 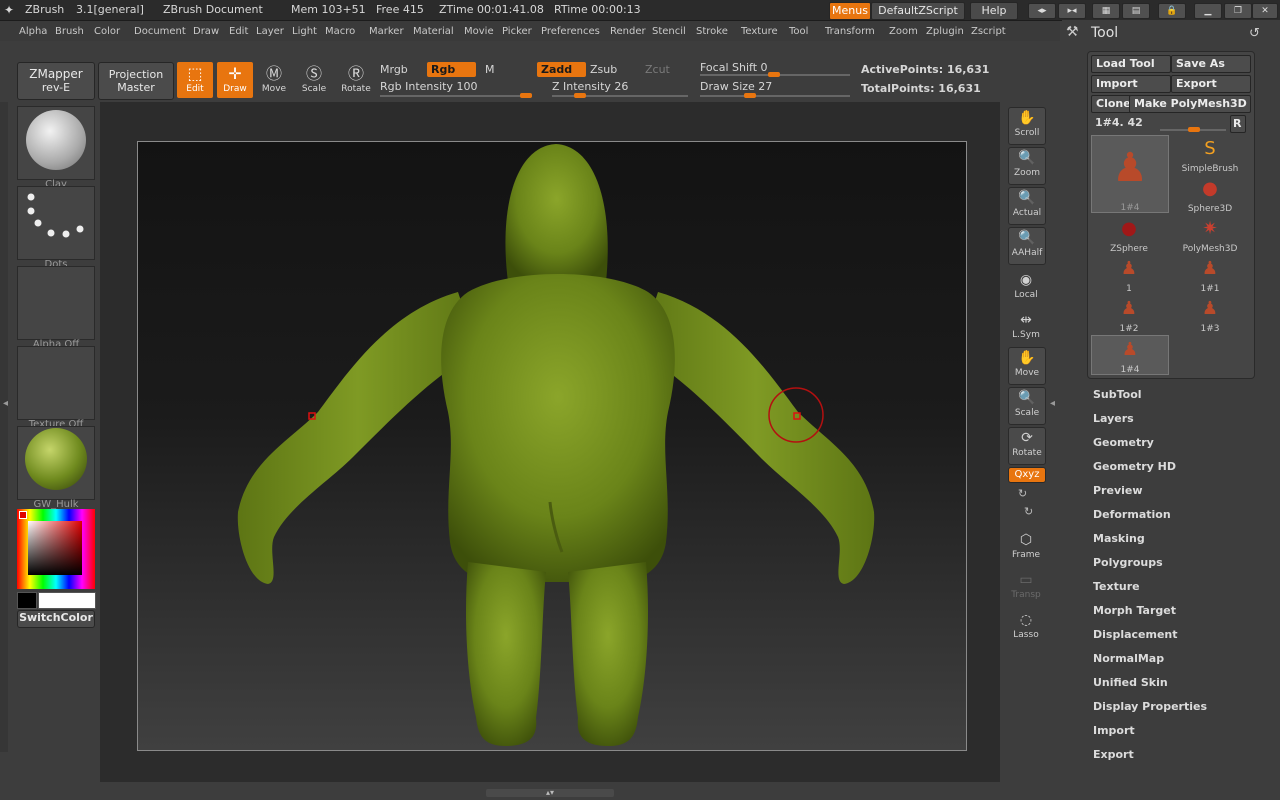 I want to click on edit-tool-button: ⬚ Edit, so click(x=195, y=80).